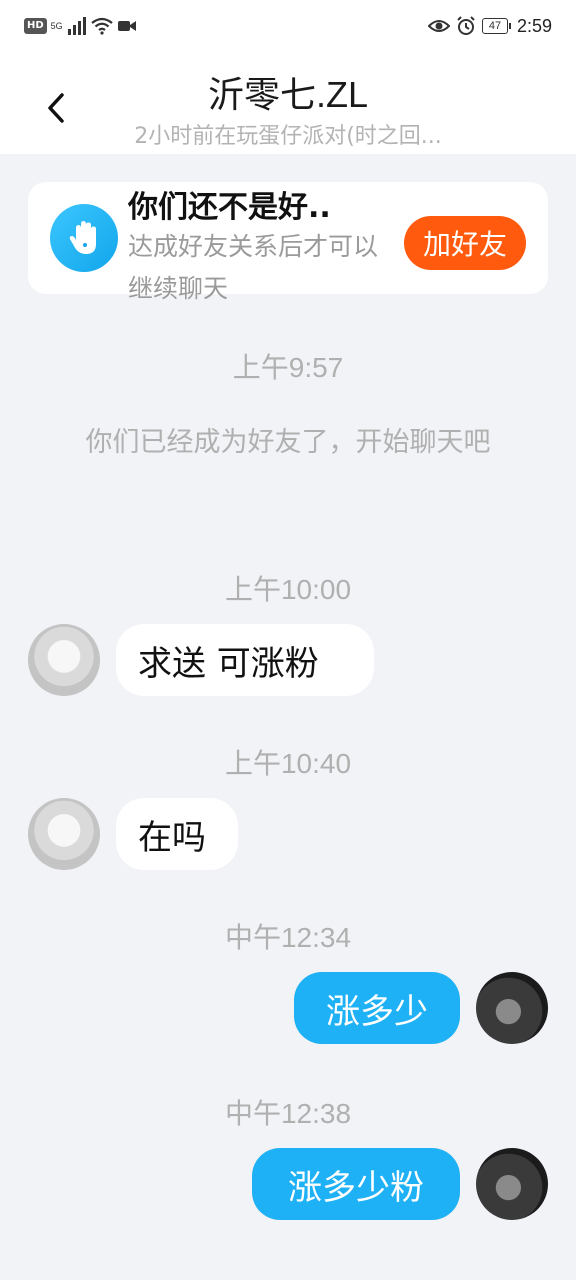 The image size is (576, 1280). I want to click on signal-icon, so click(76, 26).